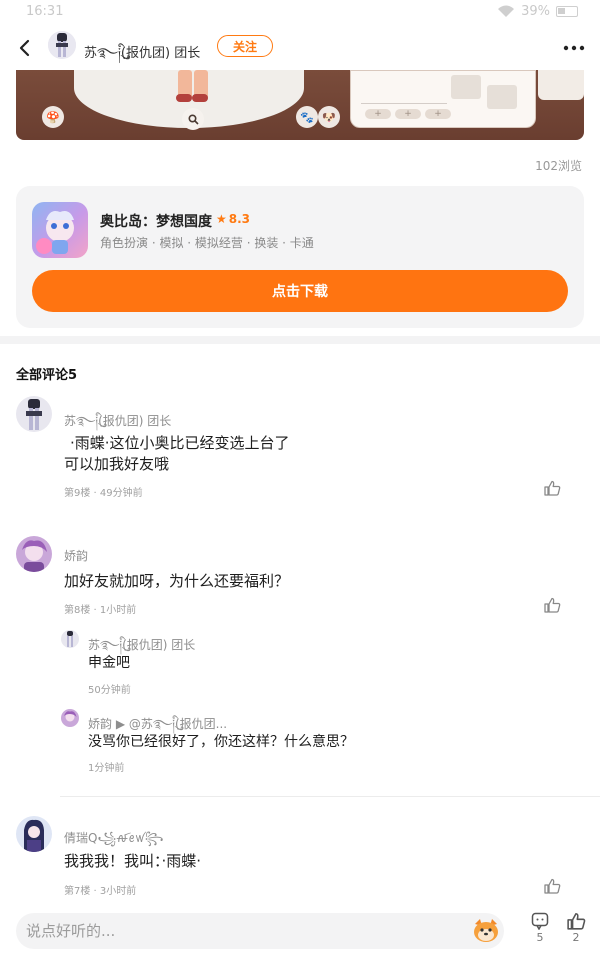 The height and width of the screenshot is (960, 600). What do you see at coordinates (100, 610) in the screenshot?
I see `comment-meta: 第8楼 · 1小时前` at bounding box center [100, 610].